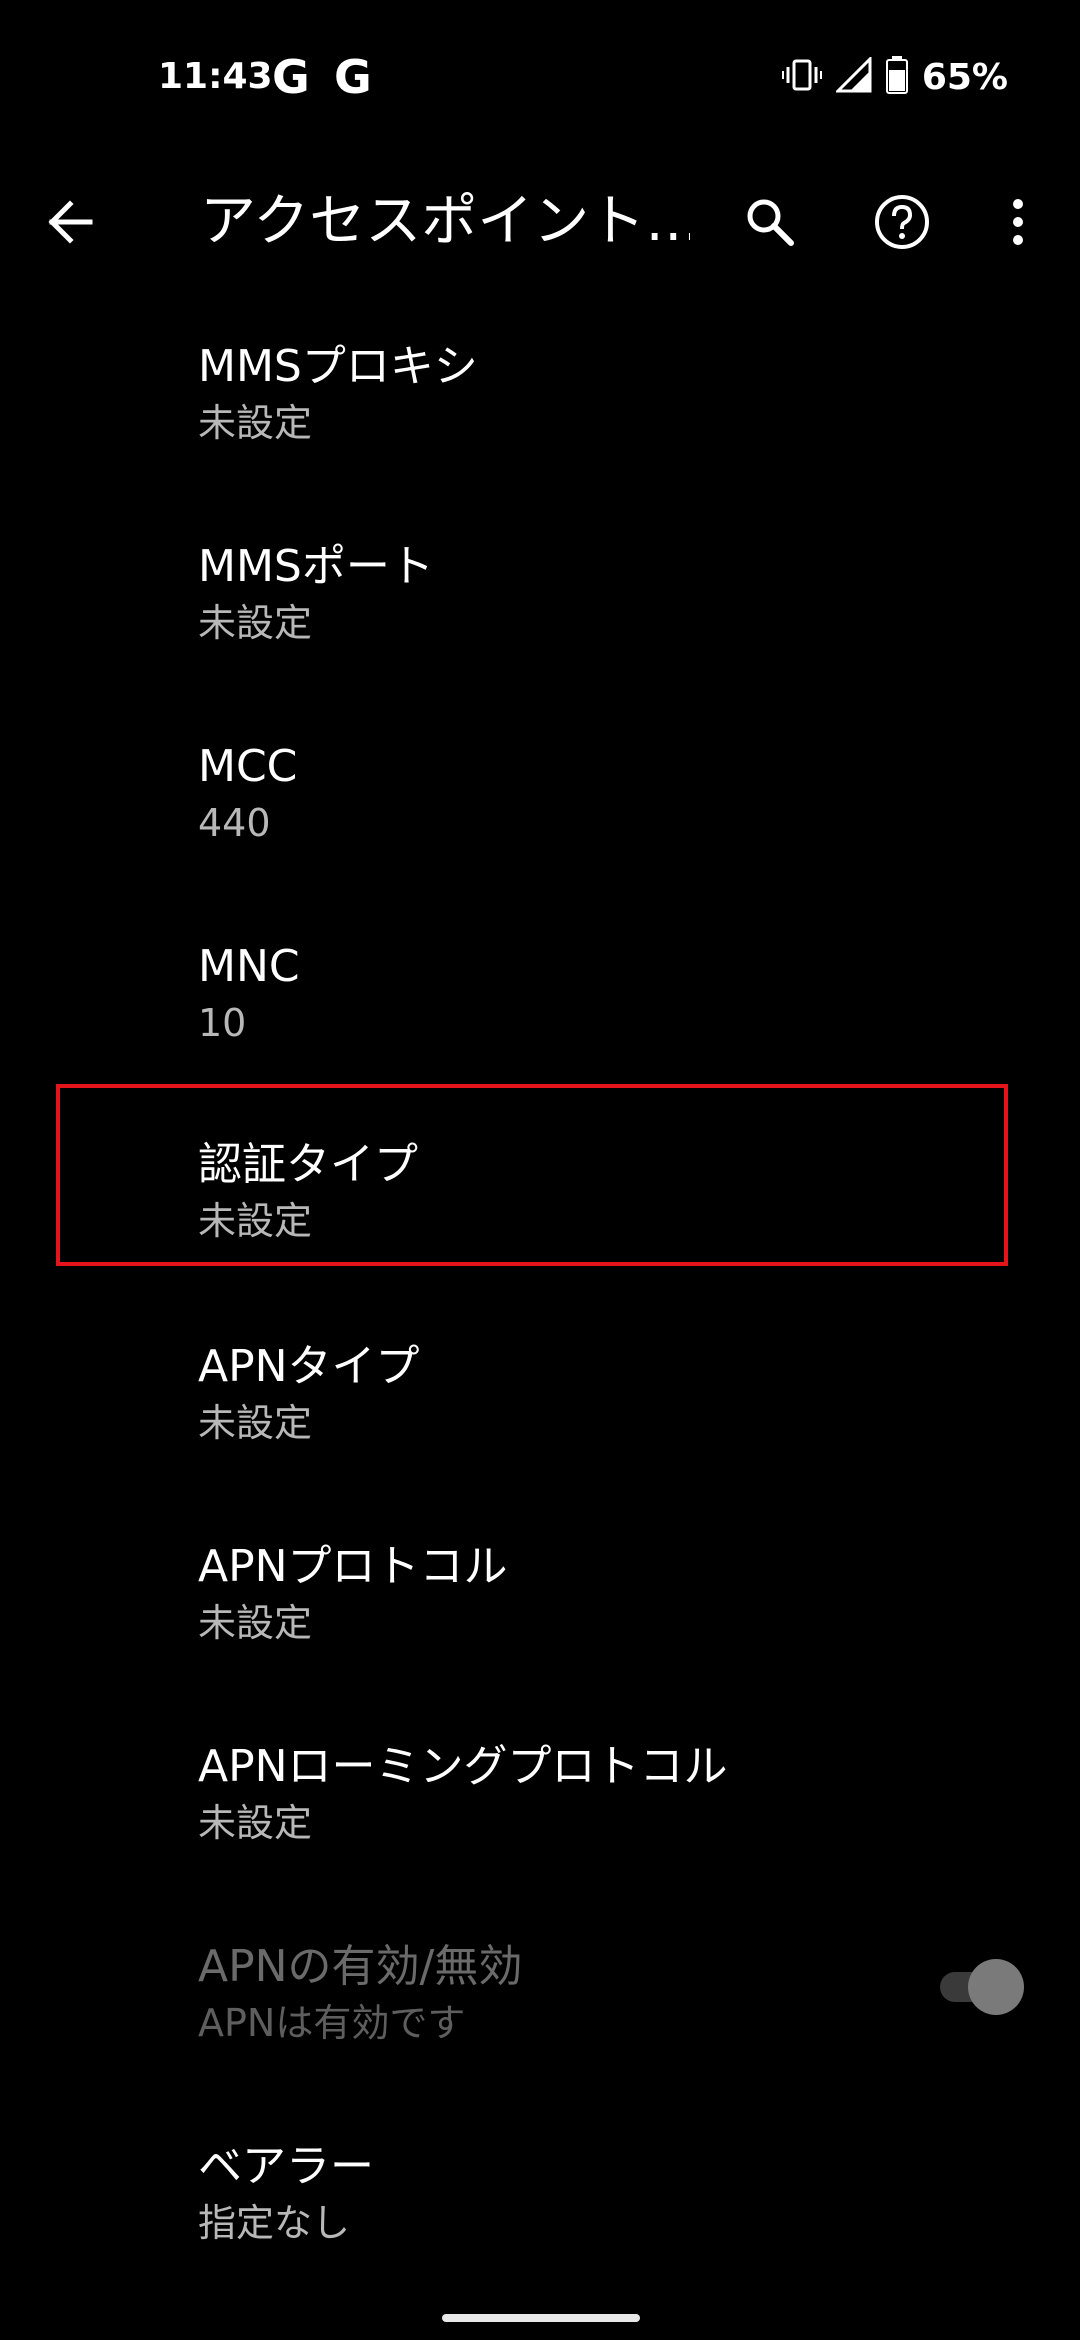  I want to click on list-item-mms-proxy: MMSプロキシ 未設定, so click(540, 408).